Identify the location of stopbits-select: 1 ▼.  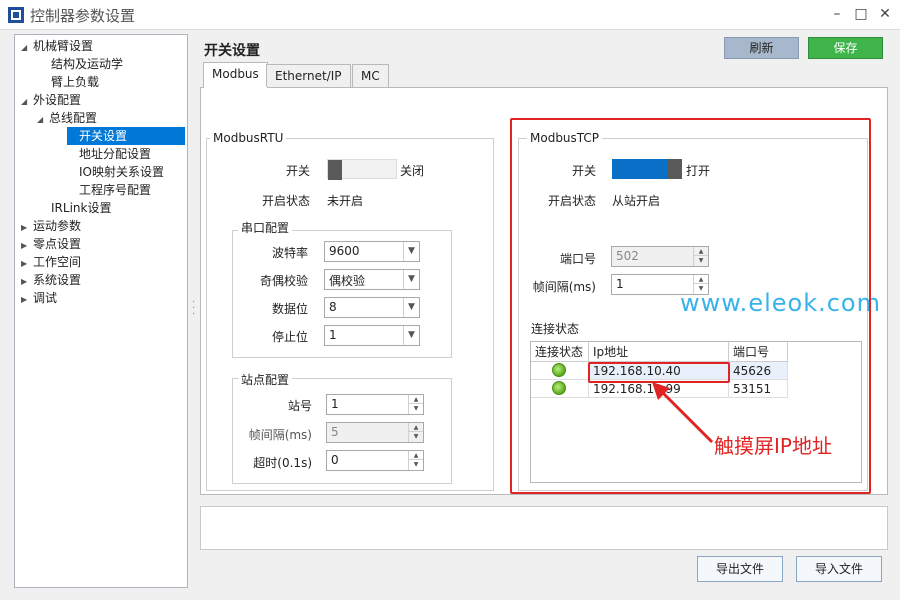
(372, 335).